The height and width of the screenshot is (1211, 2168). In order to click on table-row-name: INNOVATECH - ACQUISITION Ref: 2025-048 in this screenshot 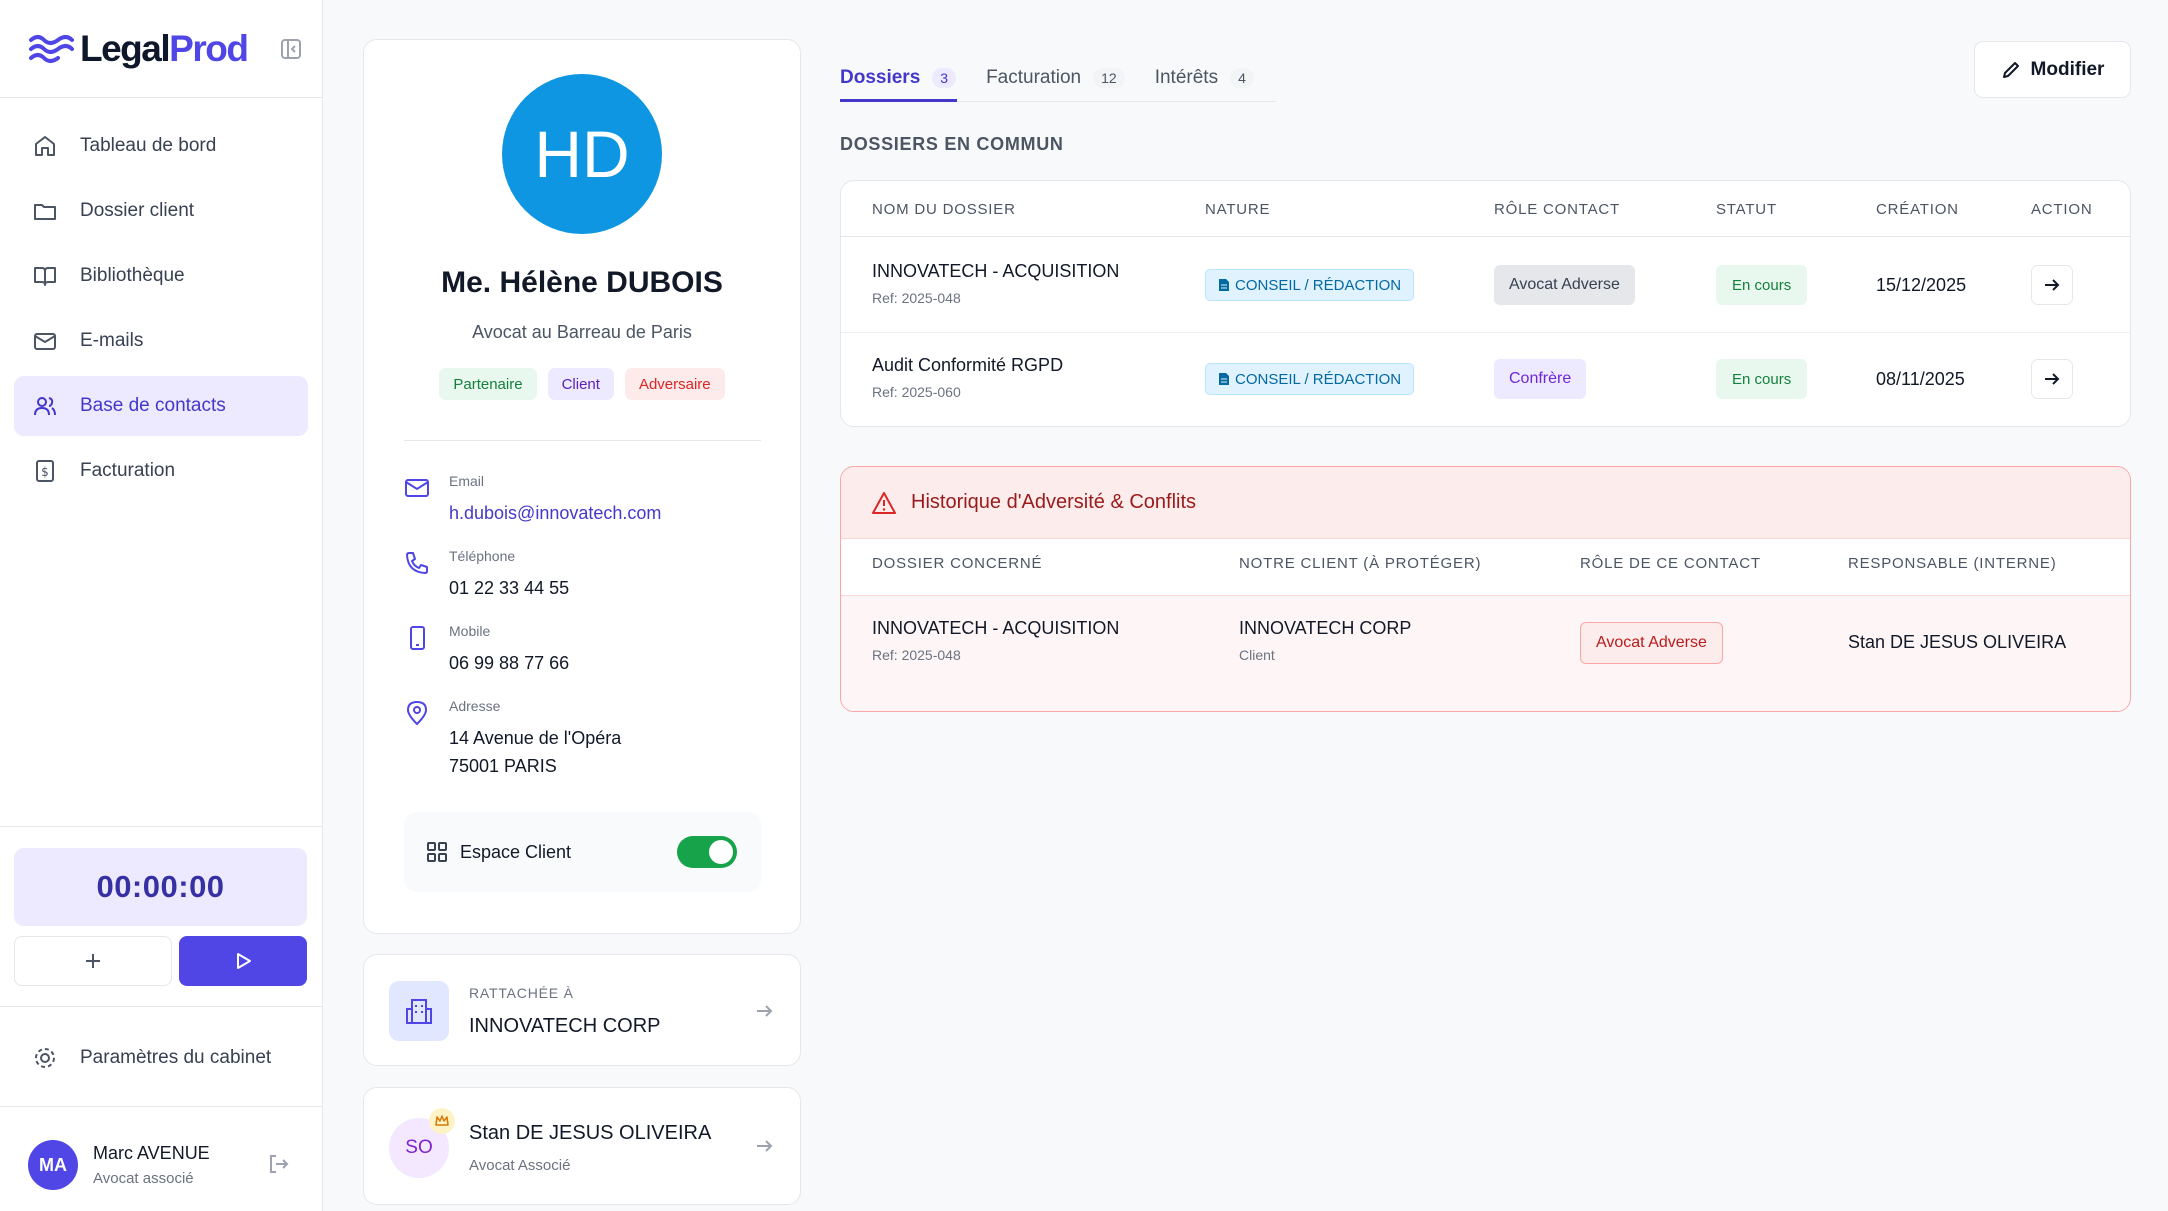, I will do `click(995, 283)`.